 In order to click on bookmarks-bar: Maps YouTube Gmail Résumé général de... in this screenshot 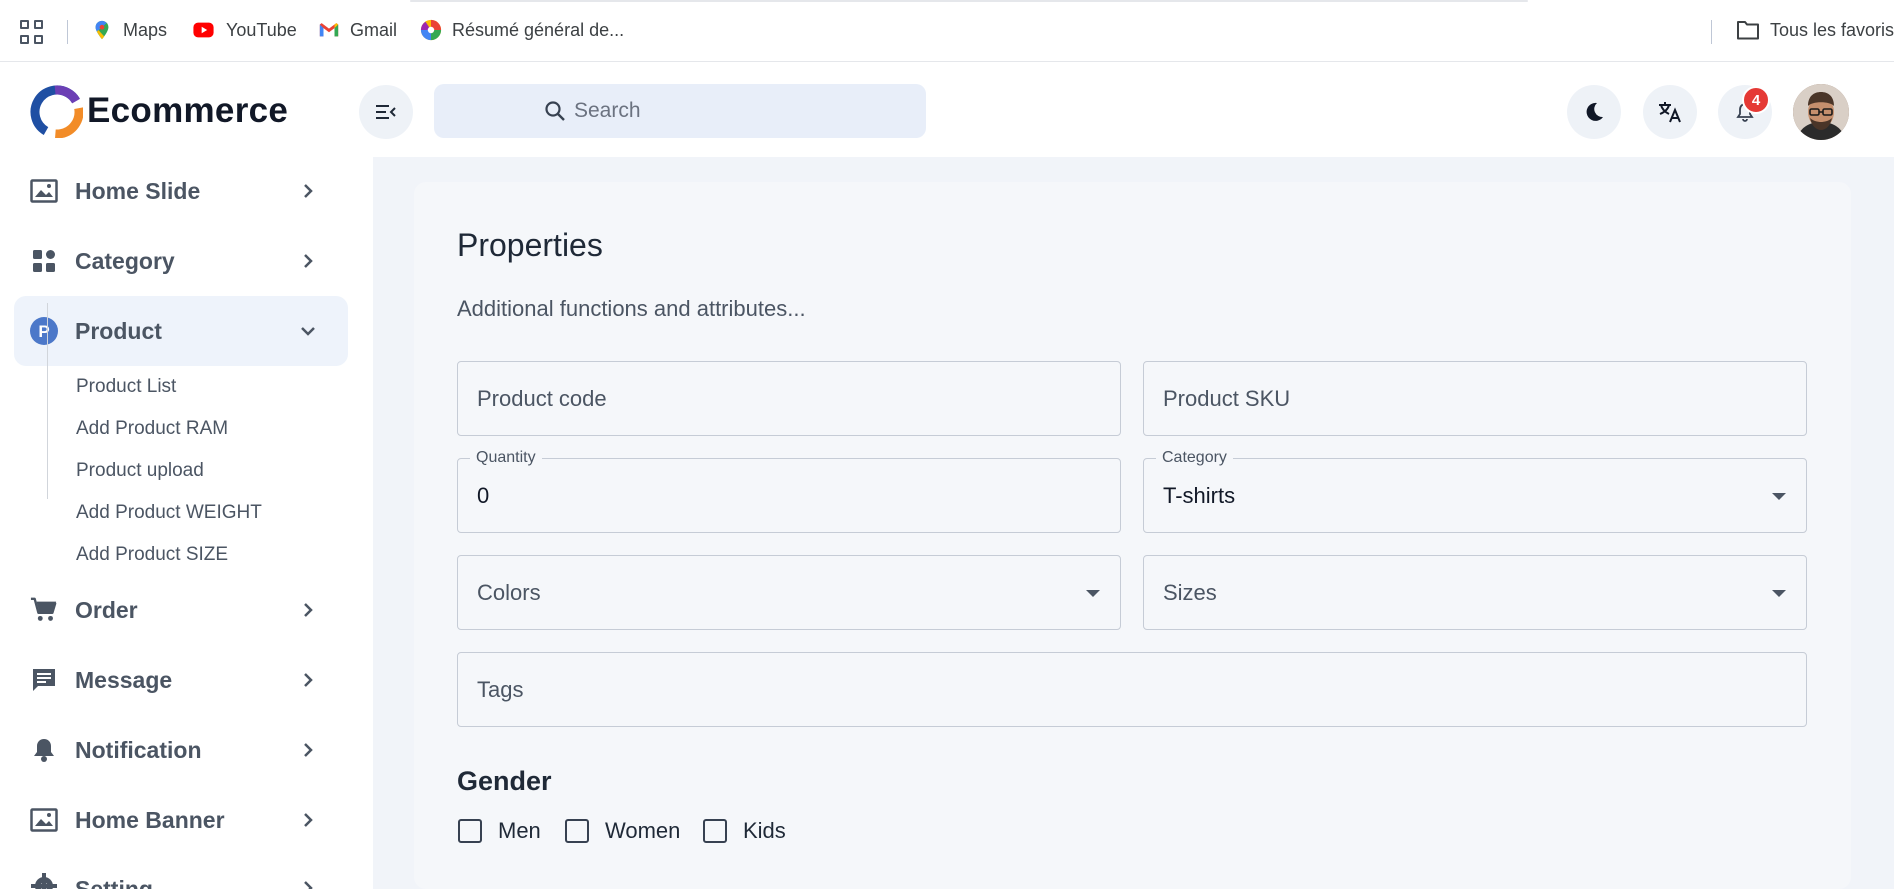, I will do `click(947, 31)`.